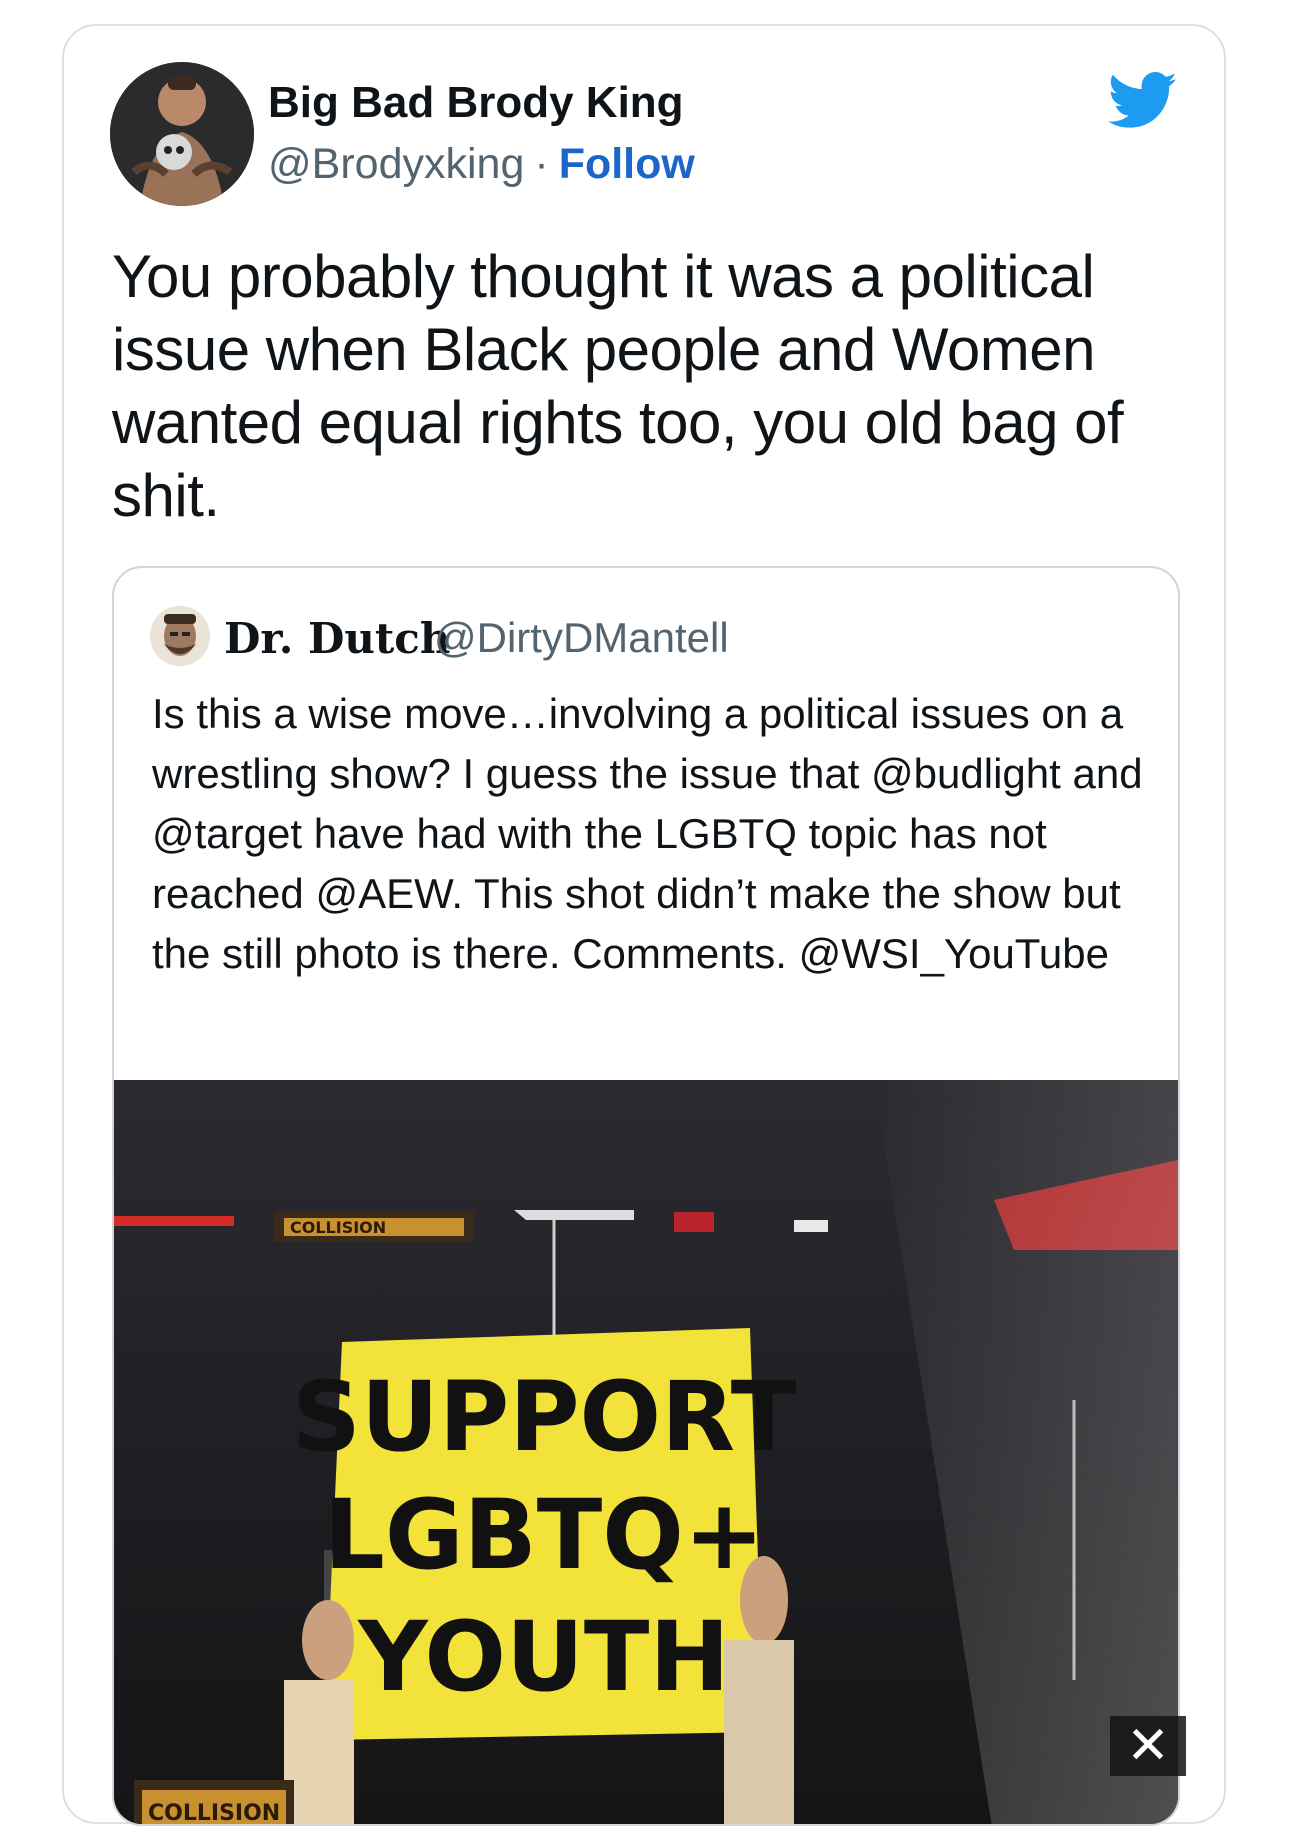  I want to click on twitter-bird-icon, so click(1143, 101).